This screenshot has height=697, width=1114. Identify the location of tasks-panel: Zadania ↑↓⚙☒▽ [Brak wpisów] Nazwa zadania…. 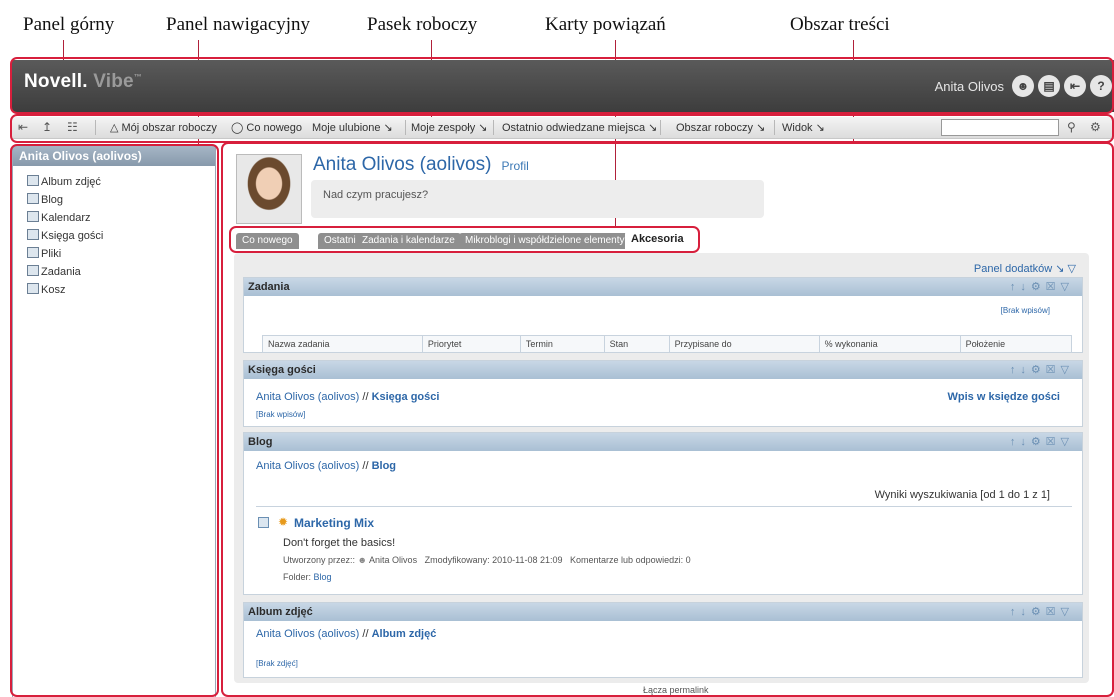
(663, 315).